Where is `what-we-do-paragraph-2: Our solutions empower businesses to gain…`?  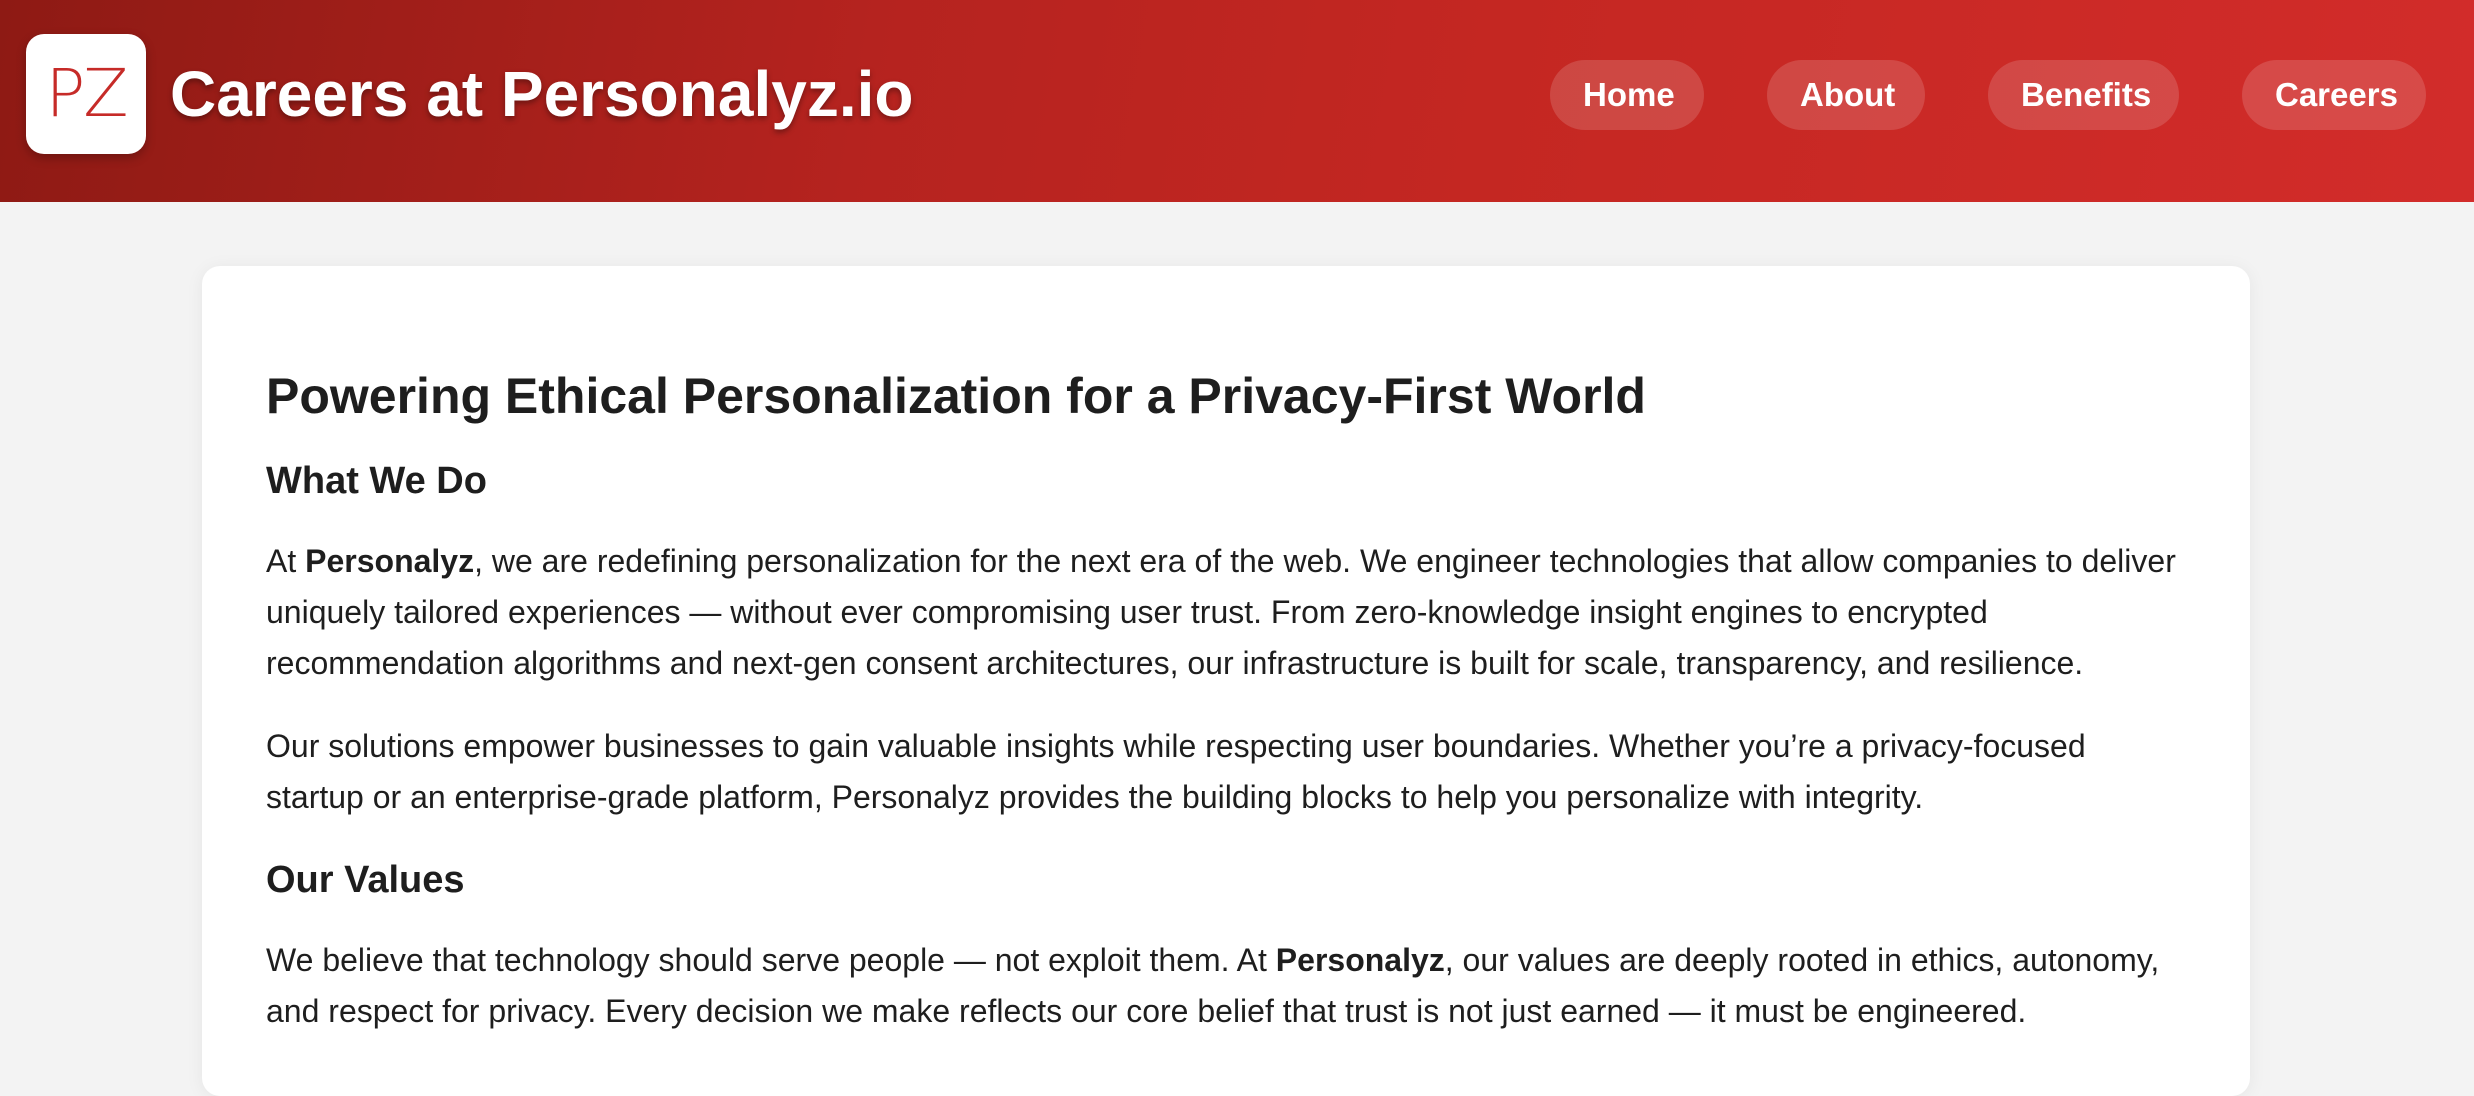
what-we-do-paragraph-2: Our solutions empower businesses to gain… is located at coordinates (1176, 771).